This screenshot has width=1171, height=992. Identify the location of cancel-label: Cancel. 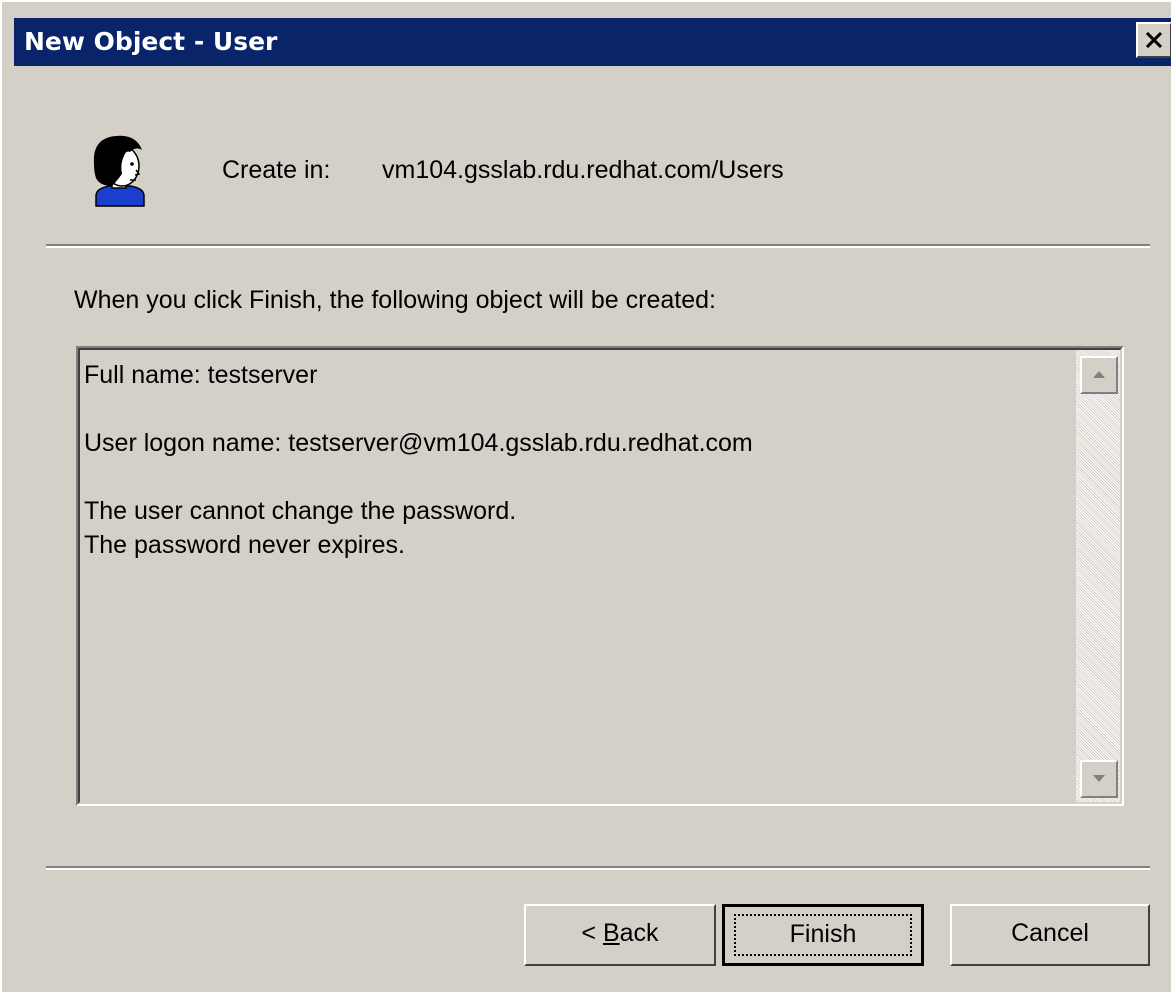
(1050, 933).